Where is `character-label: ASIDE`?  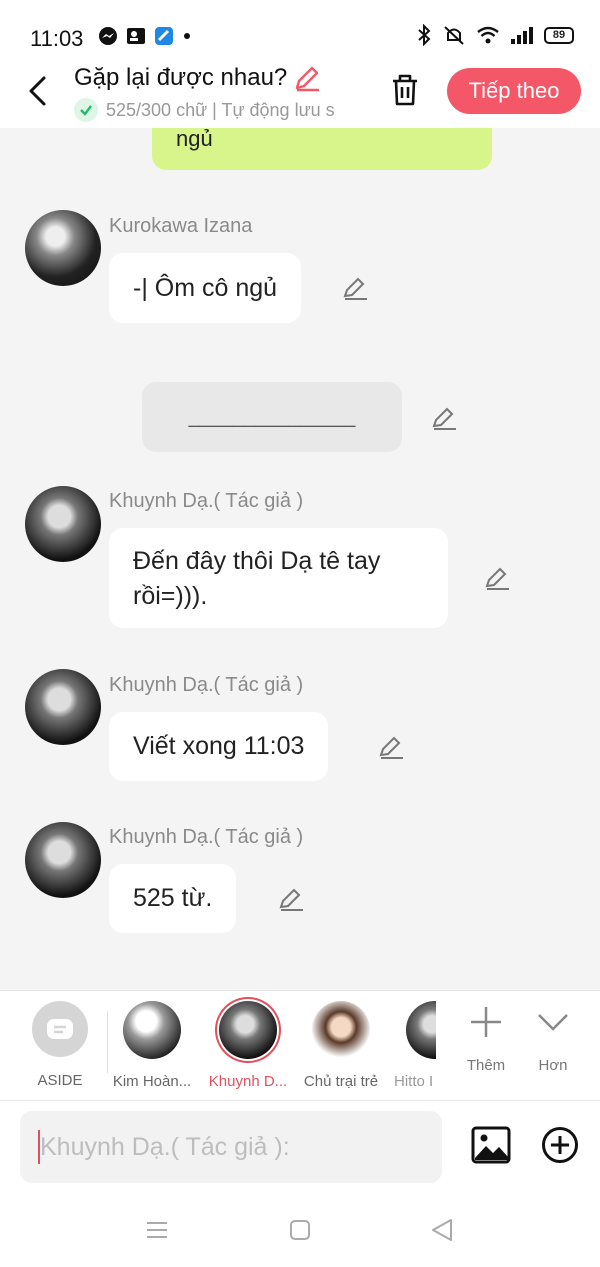 character-label: ASIDE is located at coordinates (60, 1080).